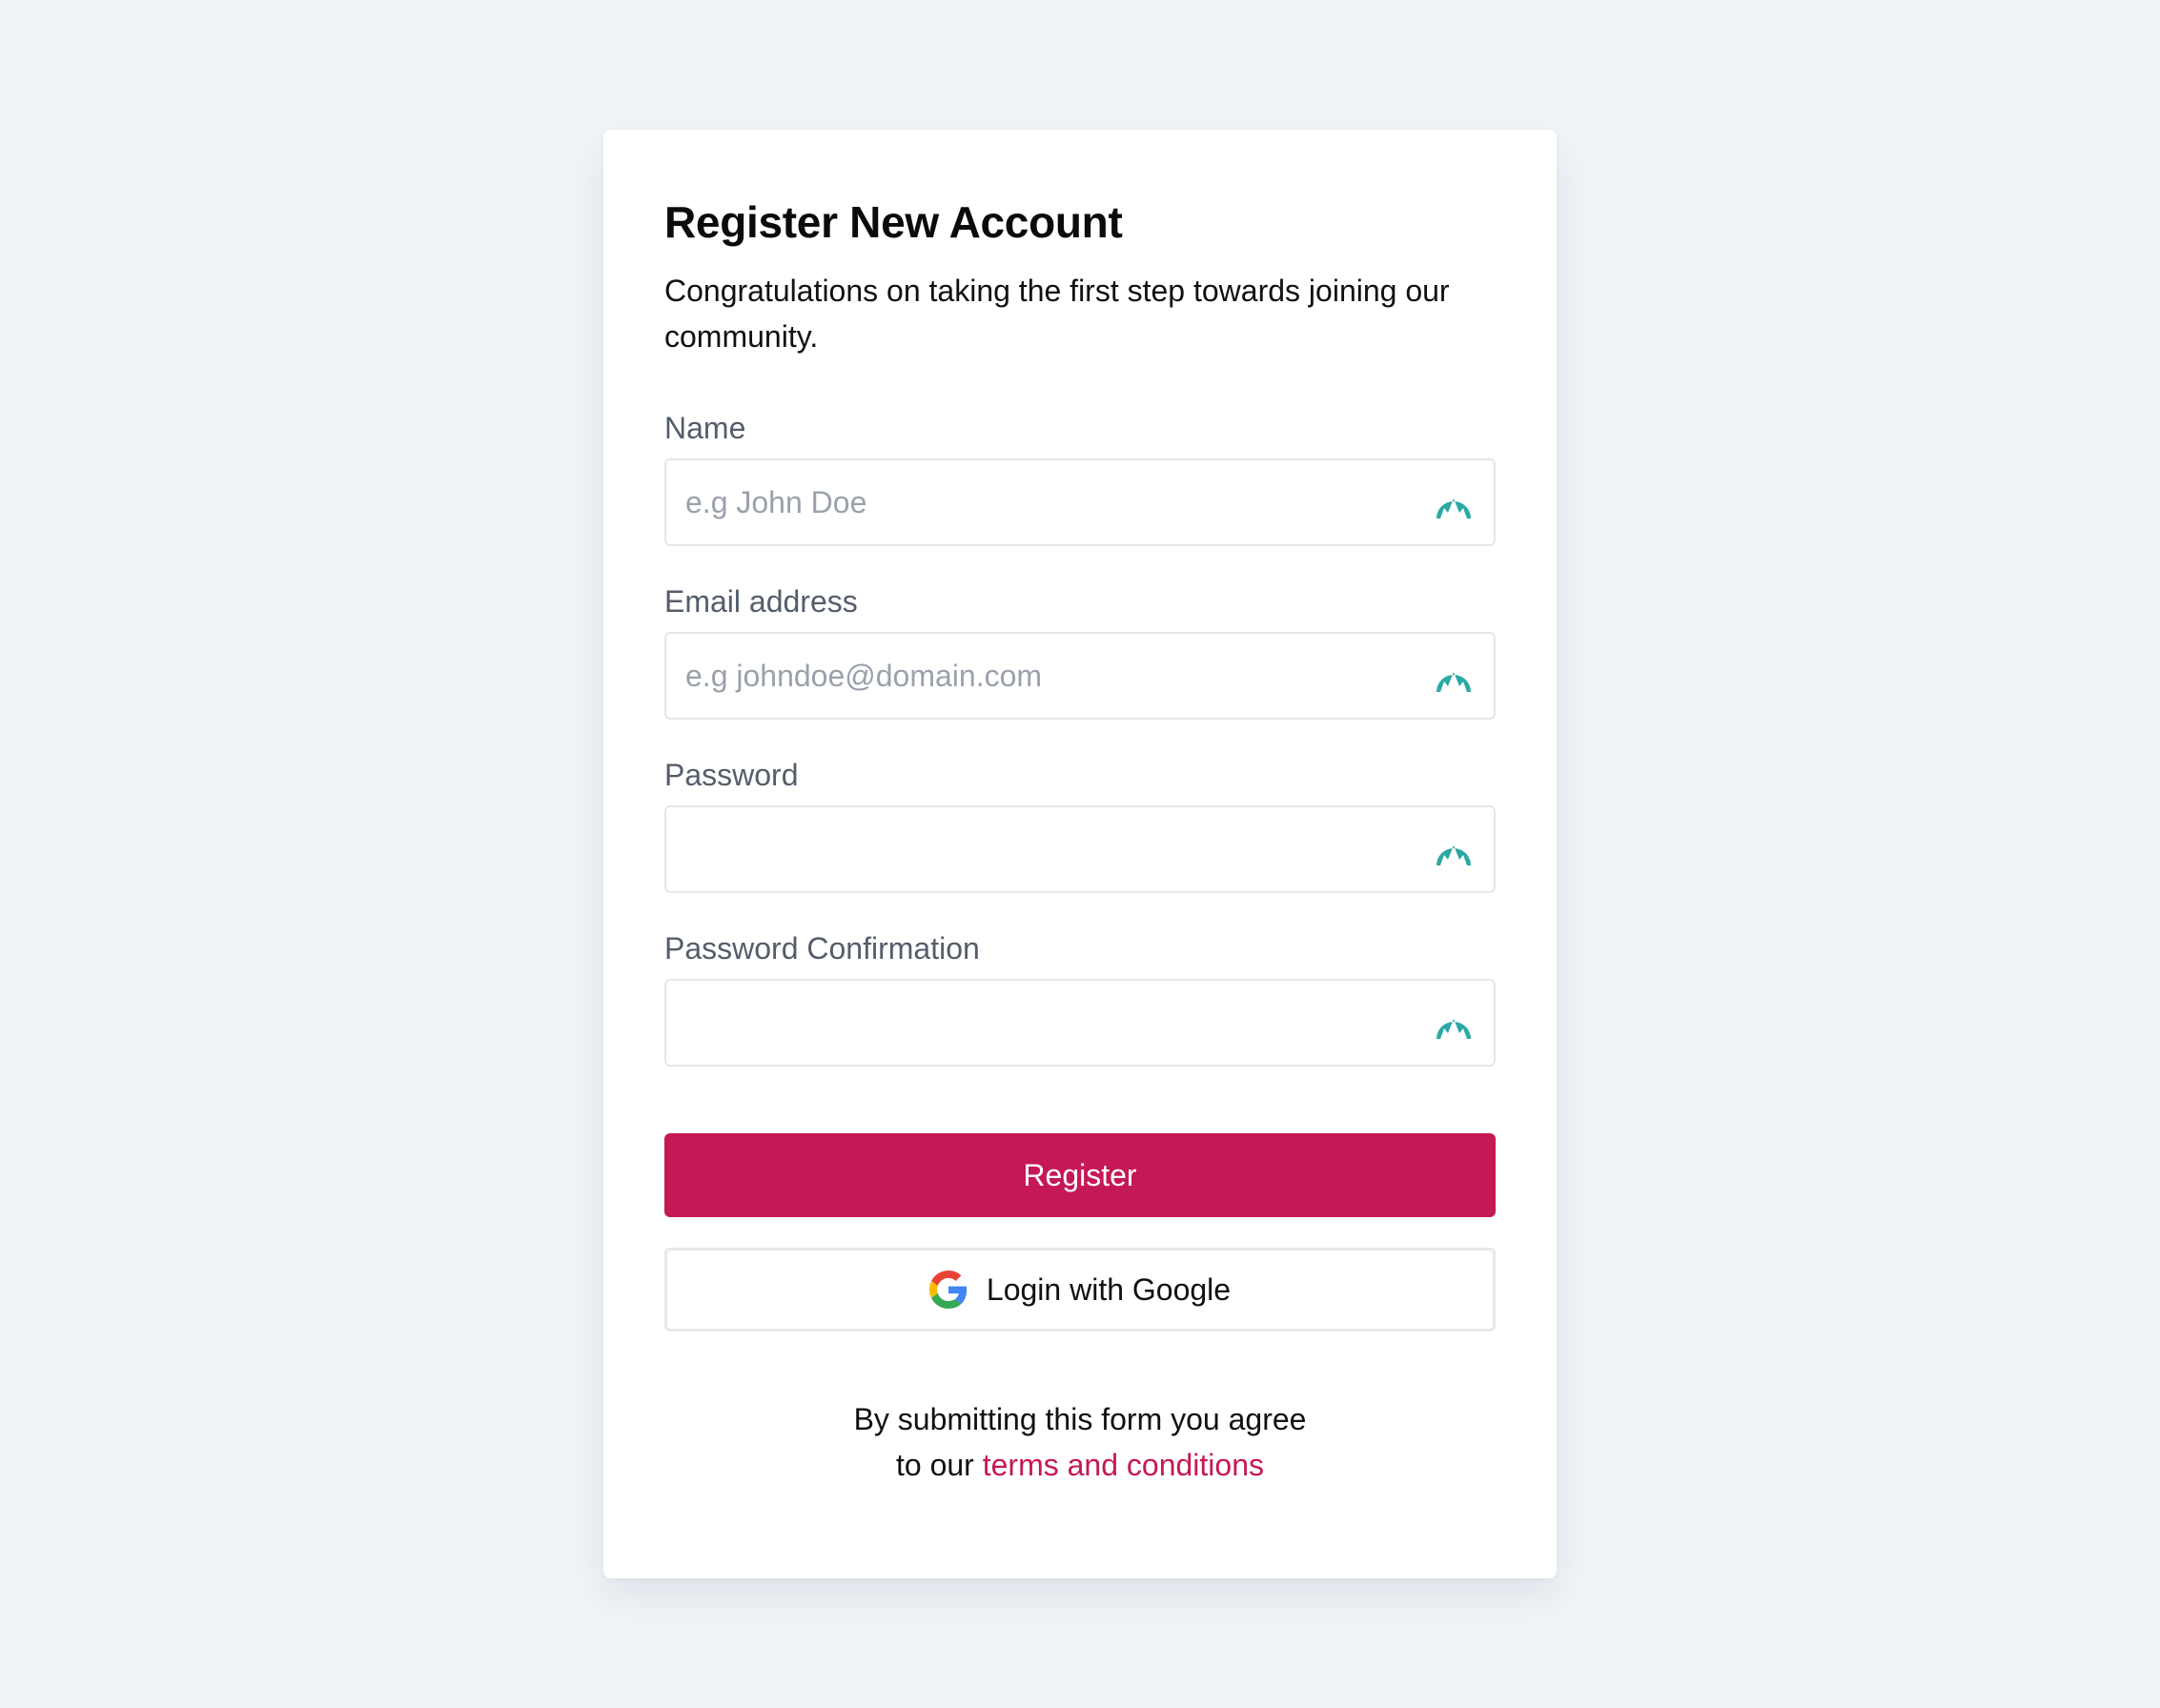  What do you see at coordinates (731, 775) in the screenshot?
I see `password-label: Password` at bounding box center [731, 775].